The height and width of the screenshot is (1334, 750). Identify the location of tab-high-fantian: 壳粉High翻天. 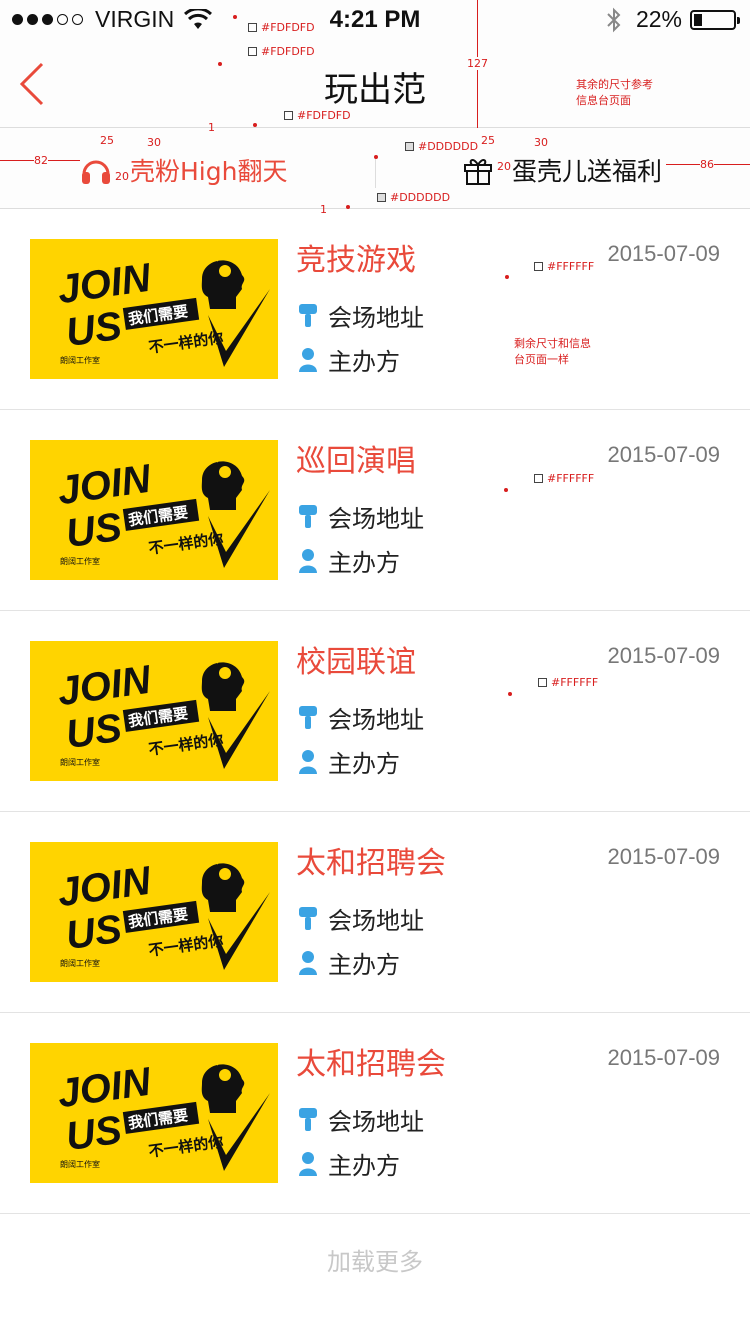
(183, 170).